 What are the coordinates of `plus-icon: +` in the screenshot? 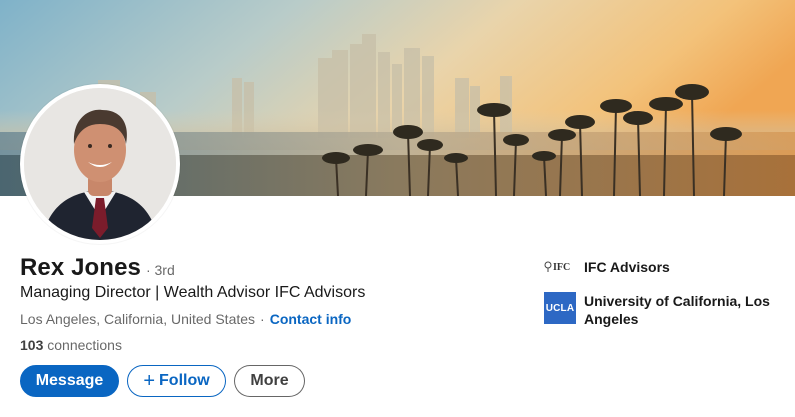 It's located at (149, 381).